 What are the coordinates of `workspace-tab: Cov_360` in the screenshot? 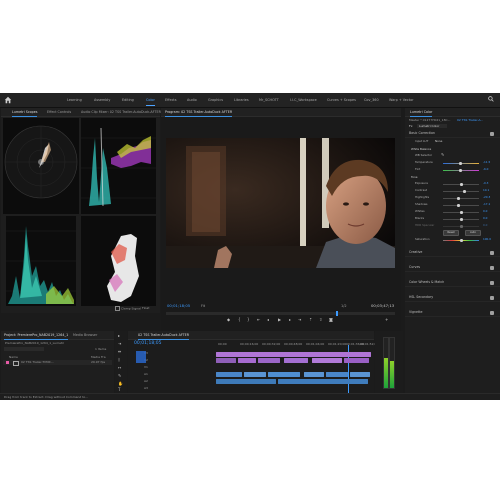 It's located at (371, 100).